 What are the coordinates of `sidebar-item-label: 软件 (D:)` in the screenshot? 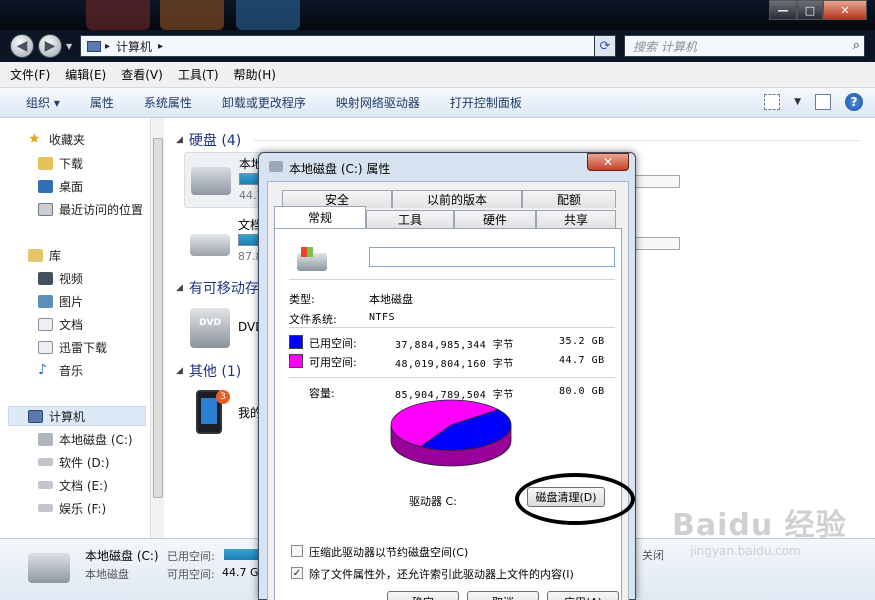 It's located at (84, 462).